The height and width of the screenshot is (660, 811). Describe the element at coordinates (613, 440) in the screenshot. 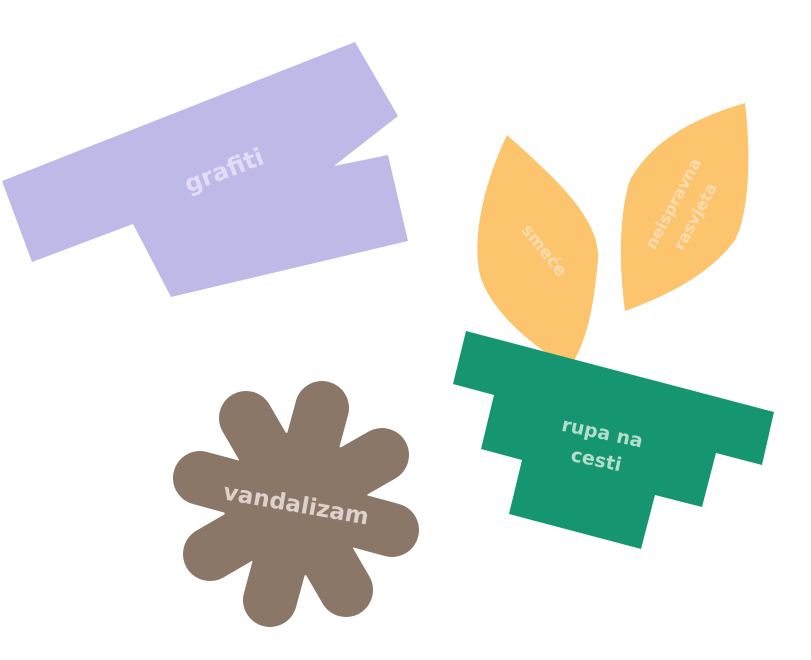

I see `rupa-na-cesti-sticker: rupa na cesti` at that location.